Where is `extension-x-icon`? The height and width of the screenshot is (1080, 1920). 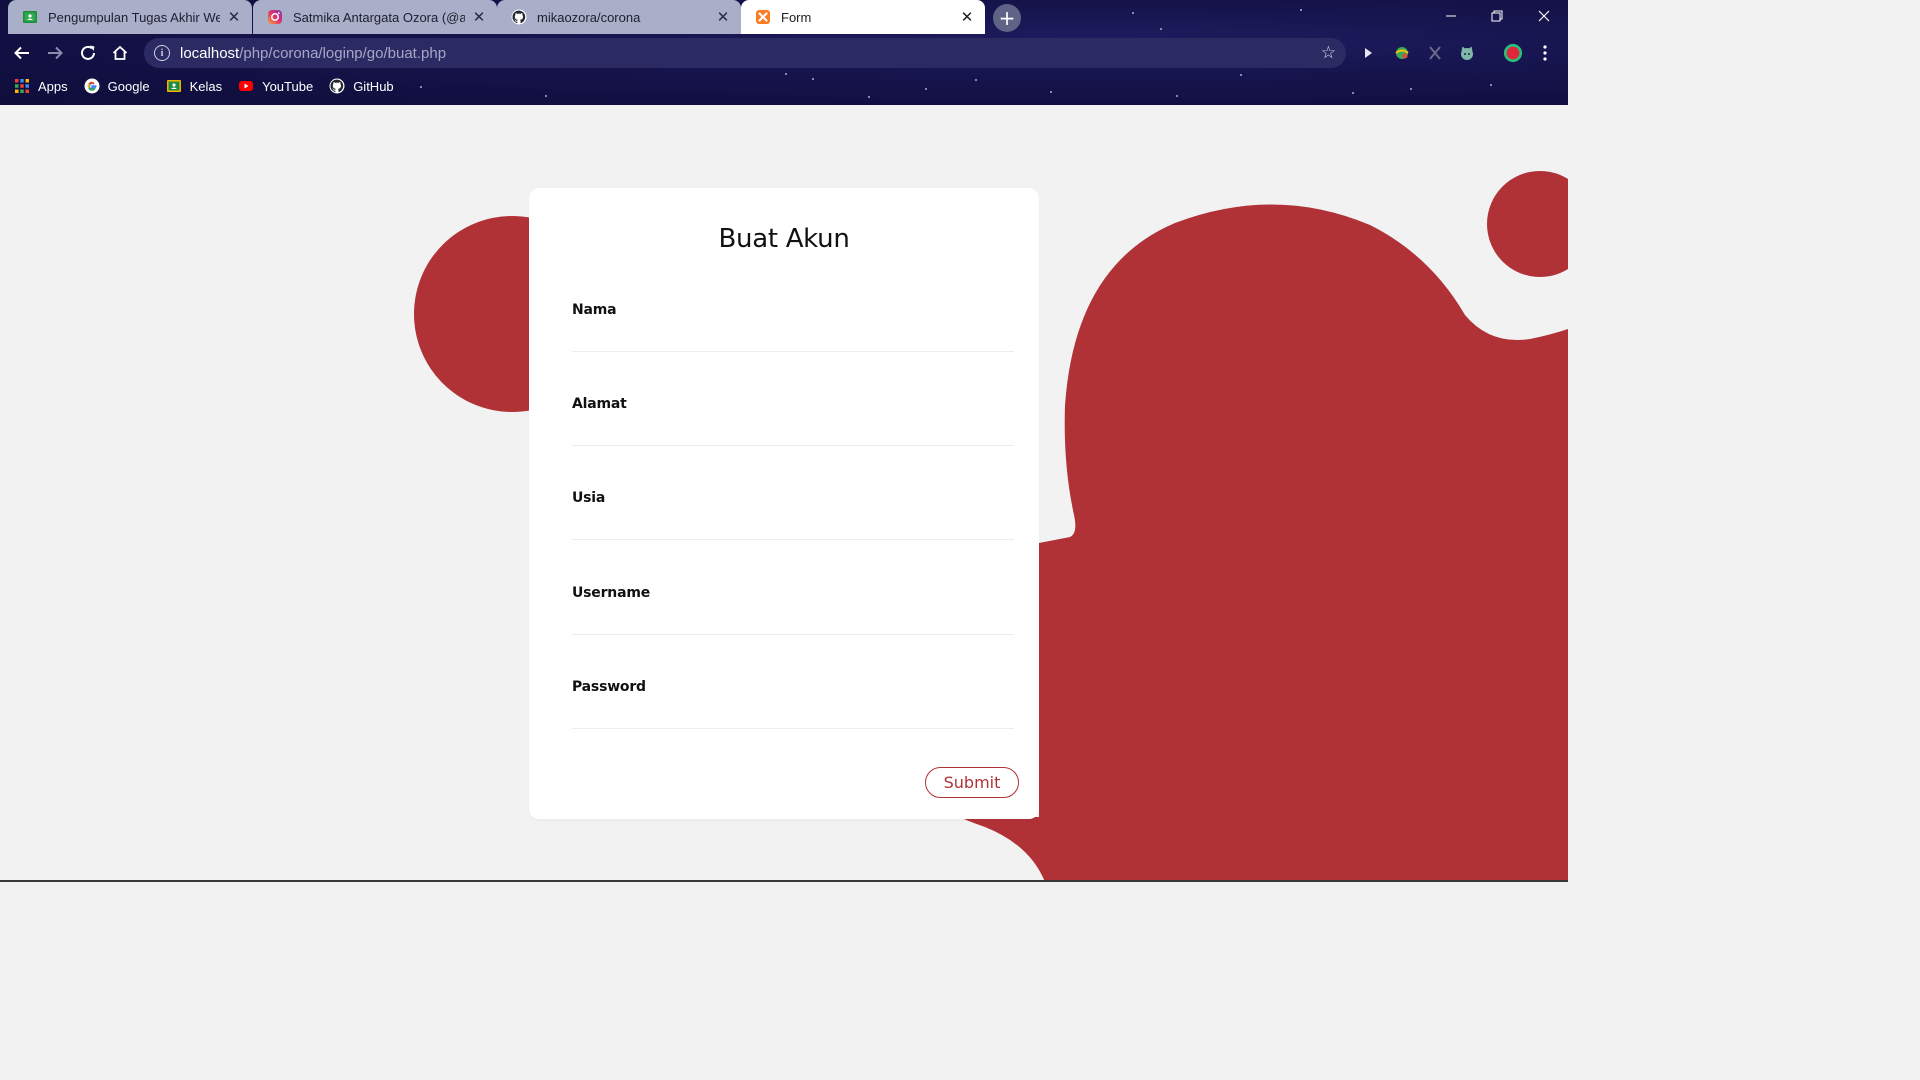
extension-x-icon is located at coordinates (1435, 53).